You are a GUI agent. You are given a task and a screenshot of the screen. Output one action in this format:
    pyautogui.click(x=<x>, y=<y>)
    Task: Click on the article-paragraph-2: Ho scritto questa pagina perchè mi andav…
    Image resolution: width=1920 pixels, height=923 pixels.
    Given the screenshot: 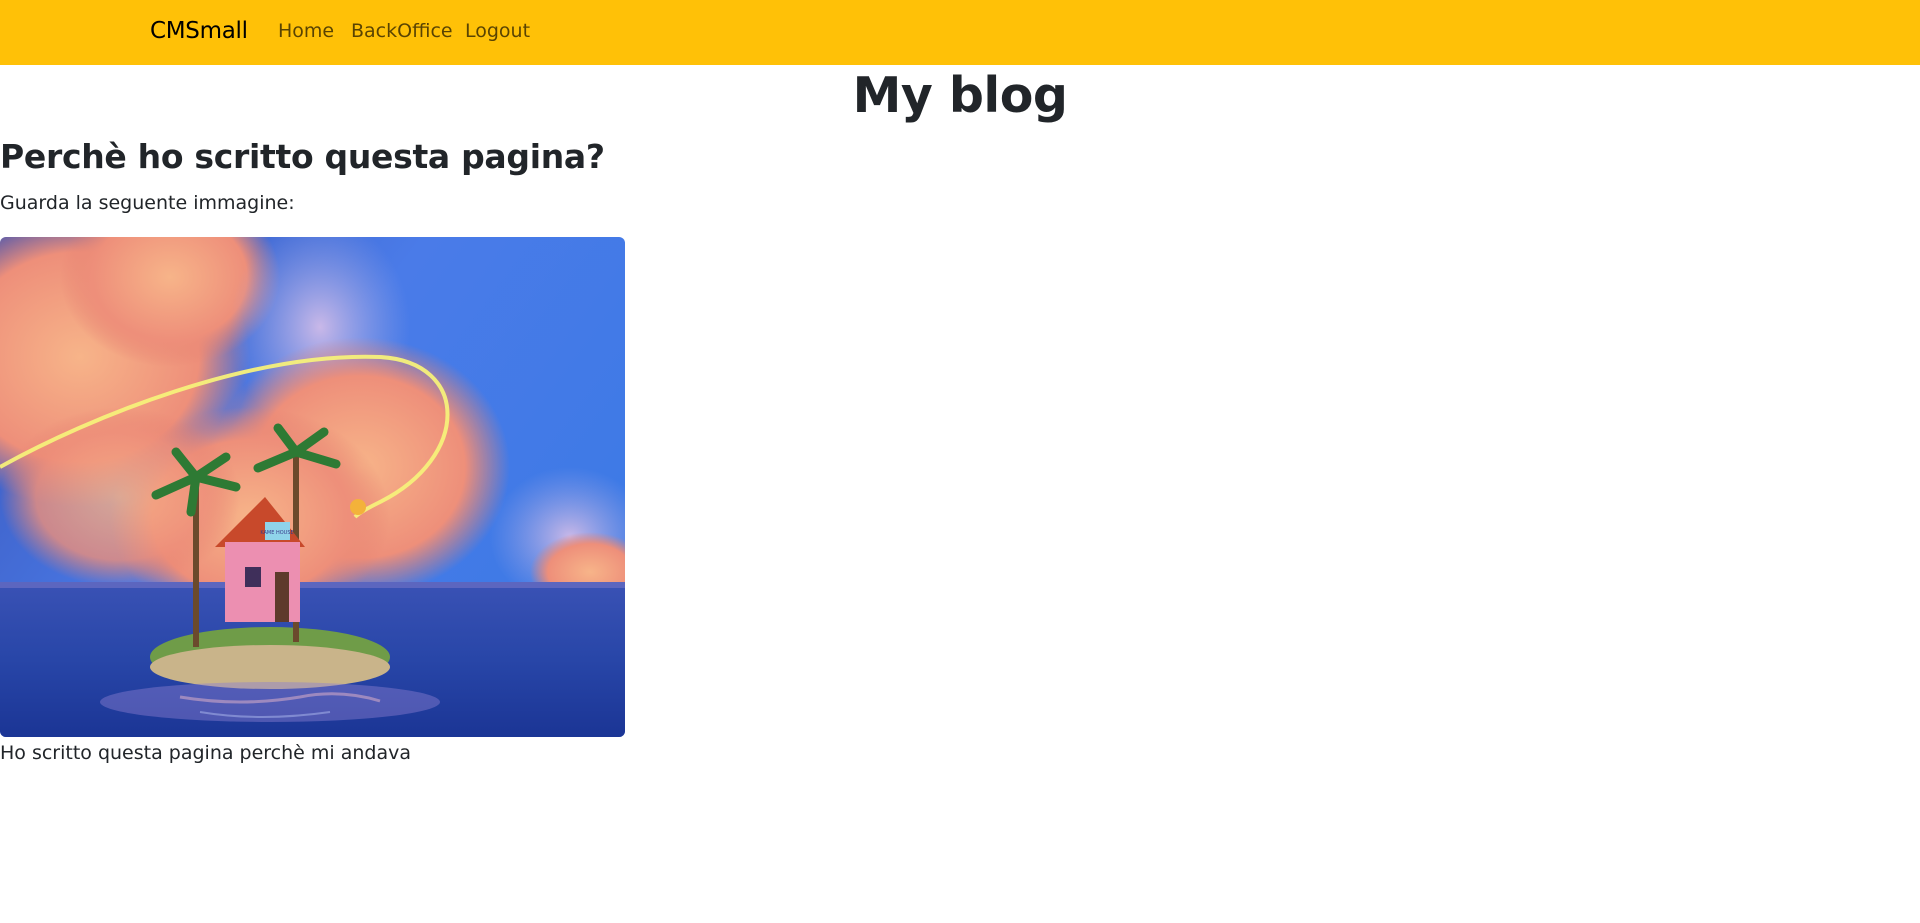 What is the action you would take?
    pyautogui.click(x=206, y=753)
    